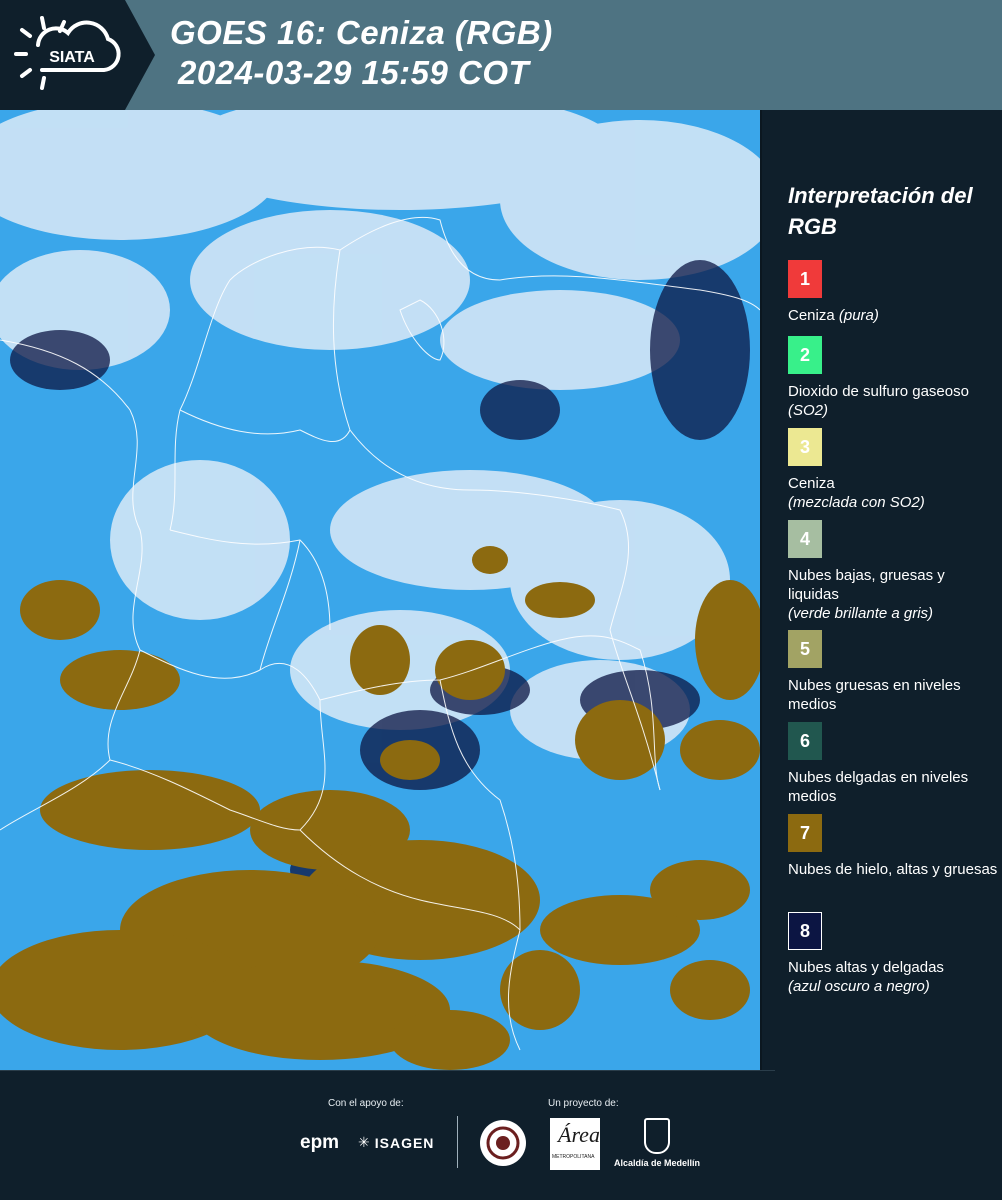 The width and height of the screenshot is (1002, 1200). Describe the element at coordinates (893, 869) in the screenshot. I see `legend-label: Nubes de hielo, altas y gruesas` at that location.